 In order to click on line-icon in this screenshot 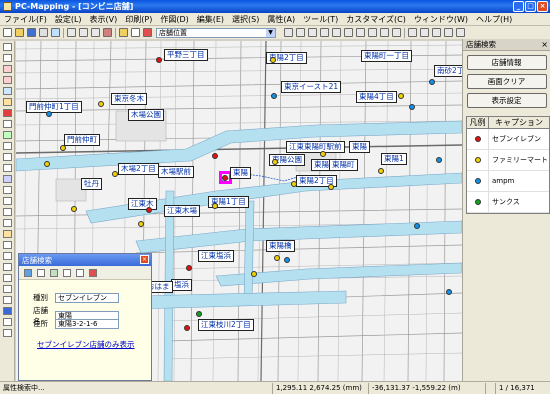, I will do `click(348, 32)`.